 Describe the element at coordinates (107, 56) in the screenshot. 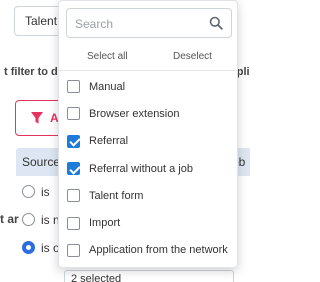

I see `select-all-button: Select all` at that location.